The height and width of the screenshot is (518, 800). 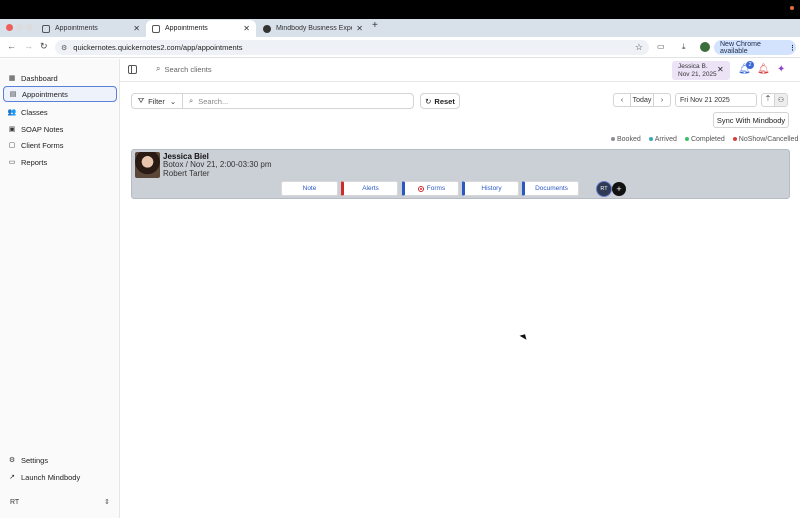 What do you see at coordinates (684, 47) in the screenshot?
I see `download-icon: ⤓` at bounding box center [684, 47].